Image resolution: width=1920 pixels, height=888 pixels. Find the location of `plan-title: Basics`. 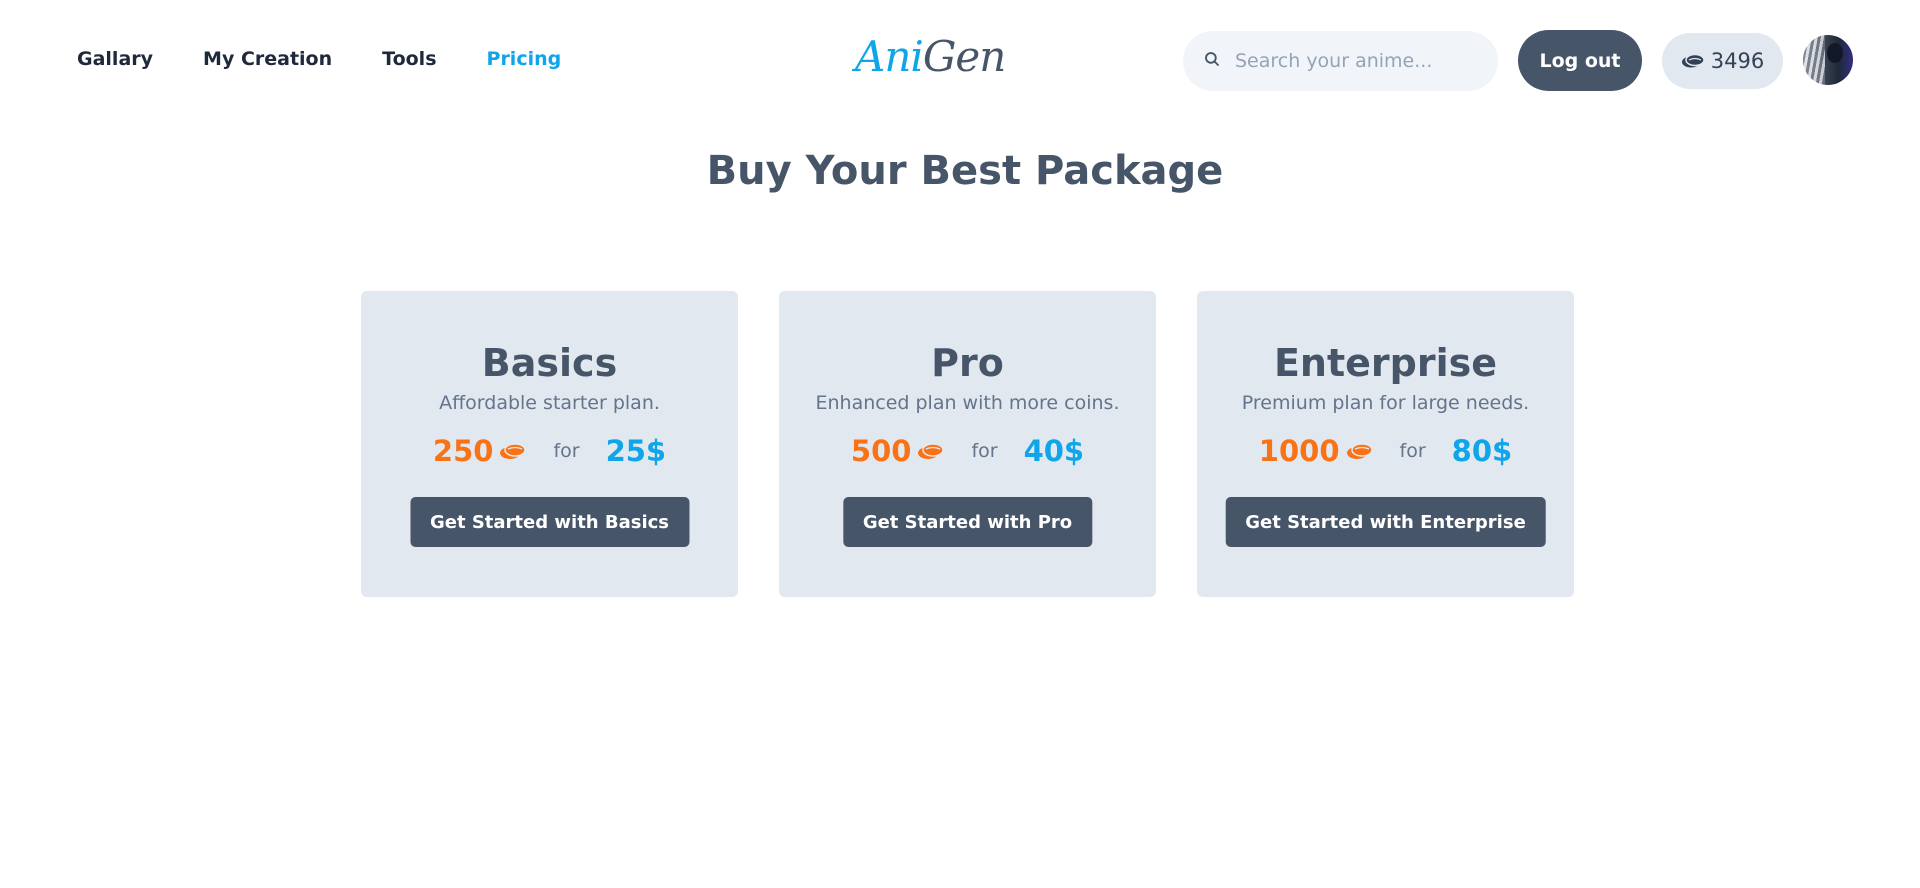

plan-title: Basics is located at coordinates (549, 363).